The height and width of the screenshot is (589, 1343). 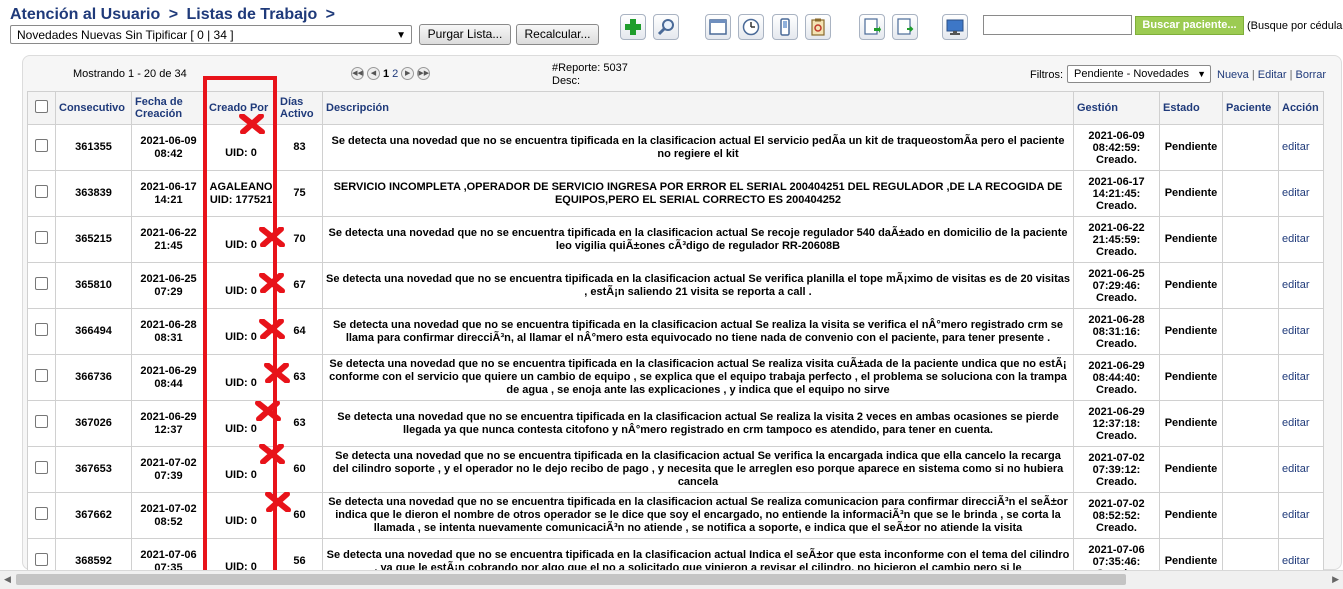 I want to click on fecha-cell-text: 14:21, so click(x=168, y=199).